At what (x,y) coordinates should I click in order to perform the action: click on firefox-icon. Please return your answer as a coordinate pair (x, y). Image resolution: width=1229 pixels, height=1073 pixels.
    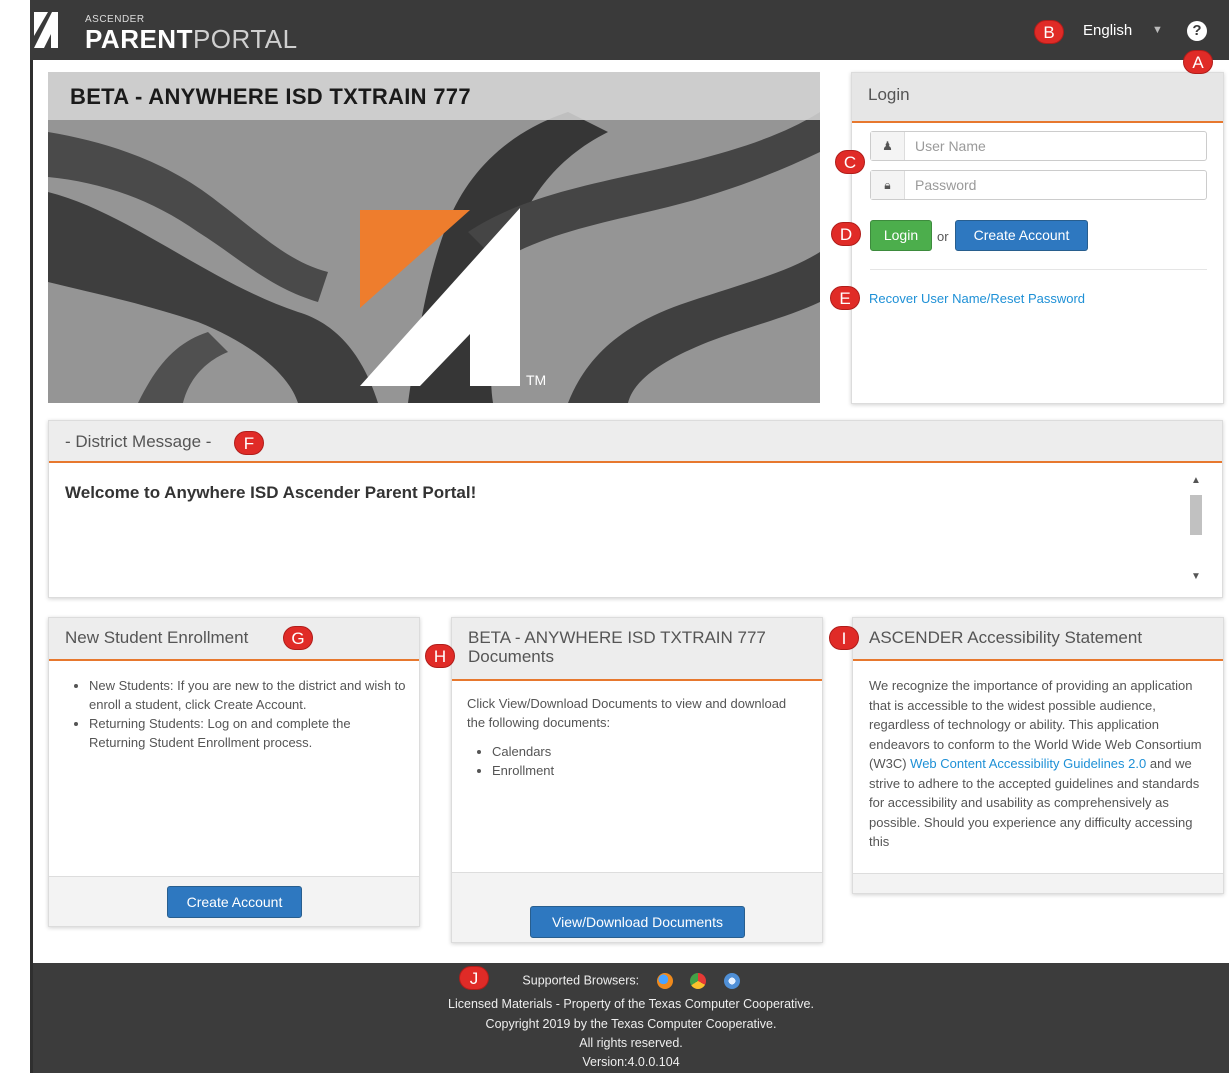
    Looking at the image, I should click on (664, 981).